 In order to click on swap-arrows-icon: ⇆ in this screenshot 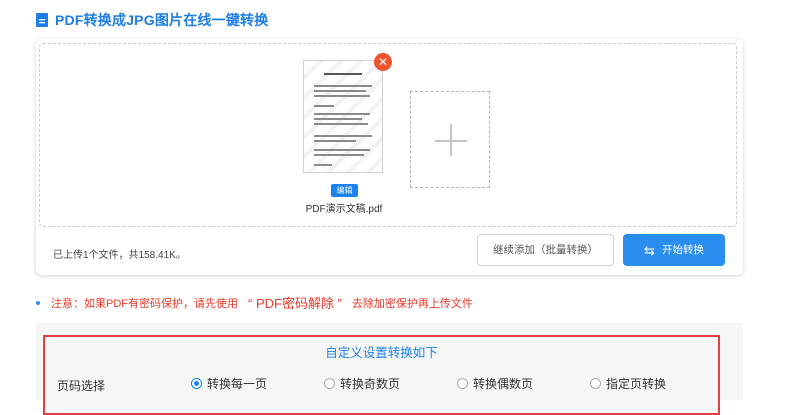, I will do `click(649, 250)`.